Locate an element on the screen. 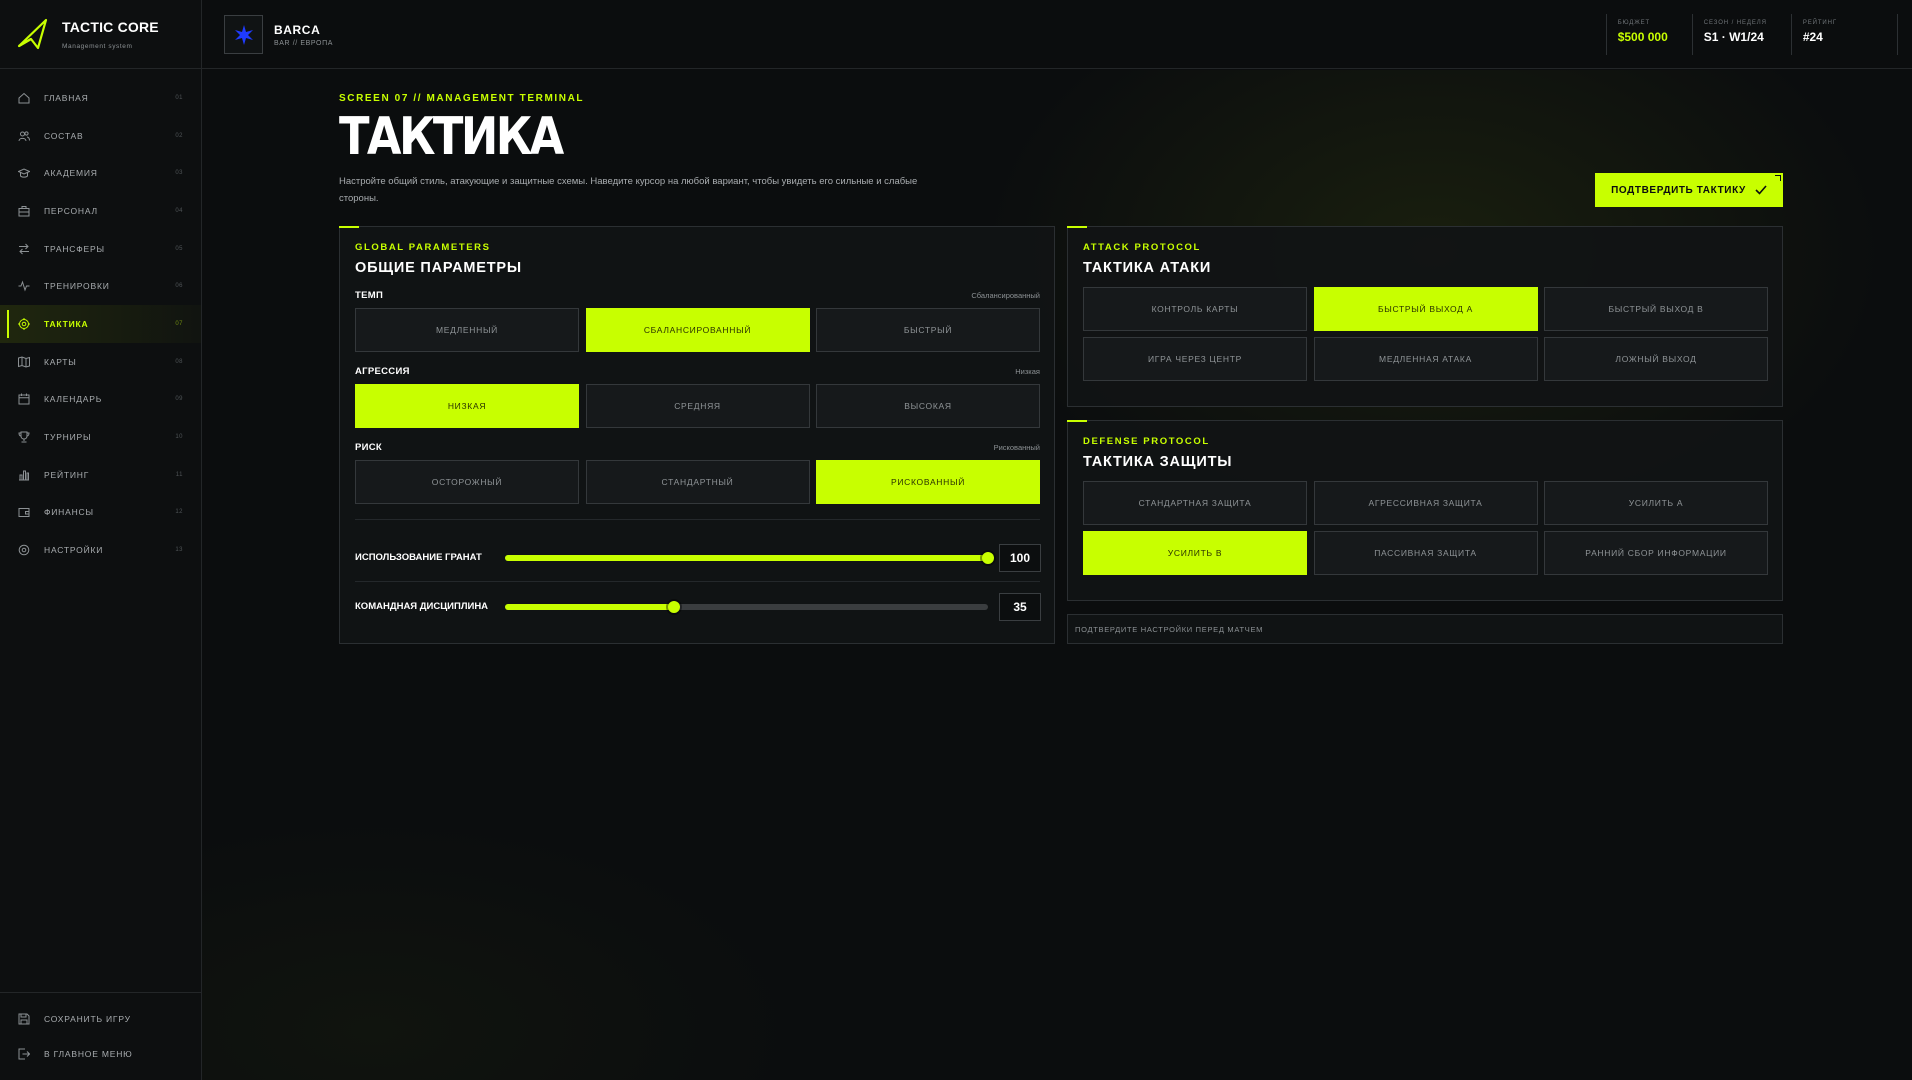  star-icon is located at coordinates (243, 34).